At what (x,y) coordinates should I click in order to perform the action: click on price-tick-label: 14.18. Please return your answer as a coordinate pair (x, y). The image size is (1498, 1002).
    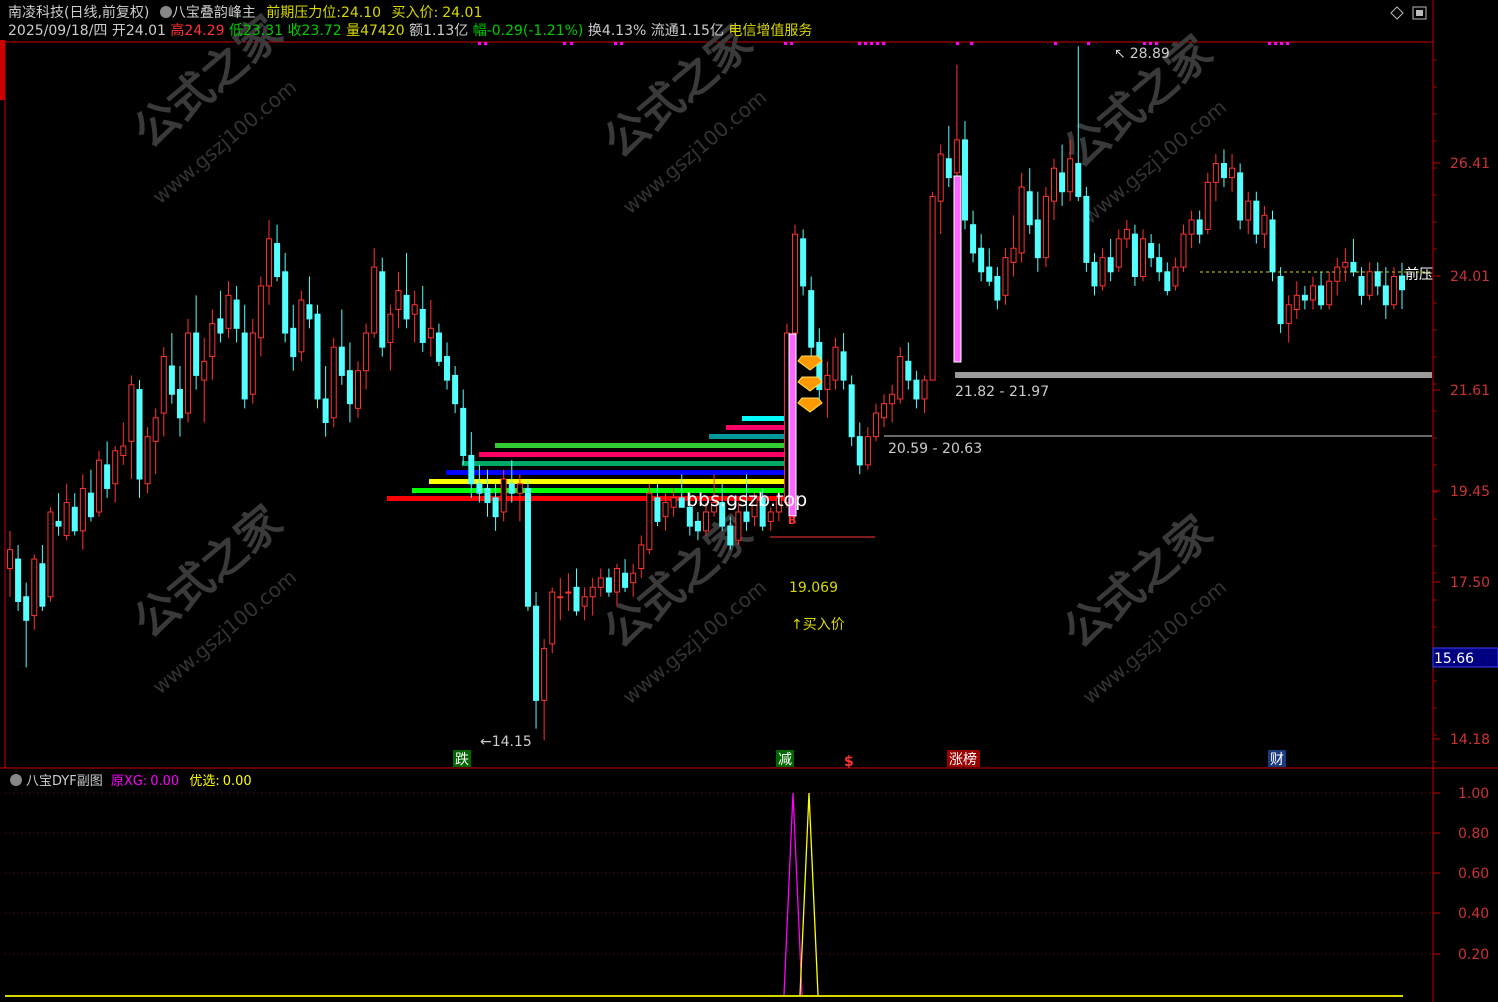
    Looking at the image, I should click on (1470, 740).